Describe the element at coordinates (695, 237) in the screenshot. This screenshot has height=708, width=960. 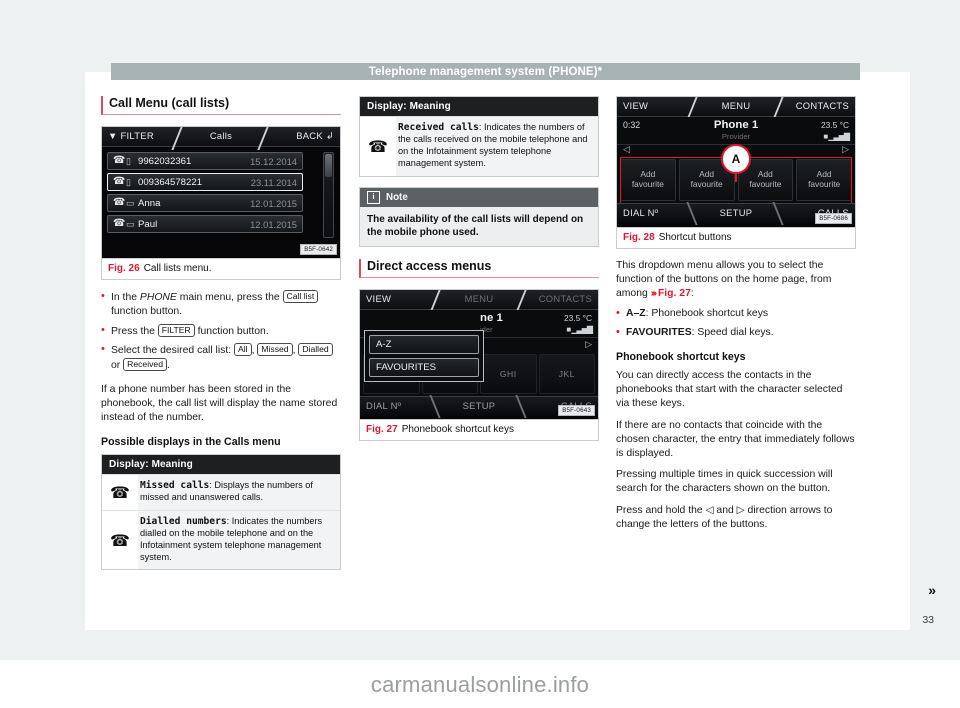
I see `figure-28-caption-text: Shortcut buttons` at that location.